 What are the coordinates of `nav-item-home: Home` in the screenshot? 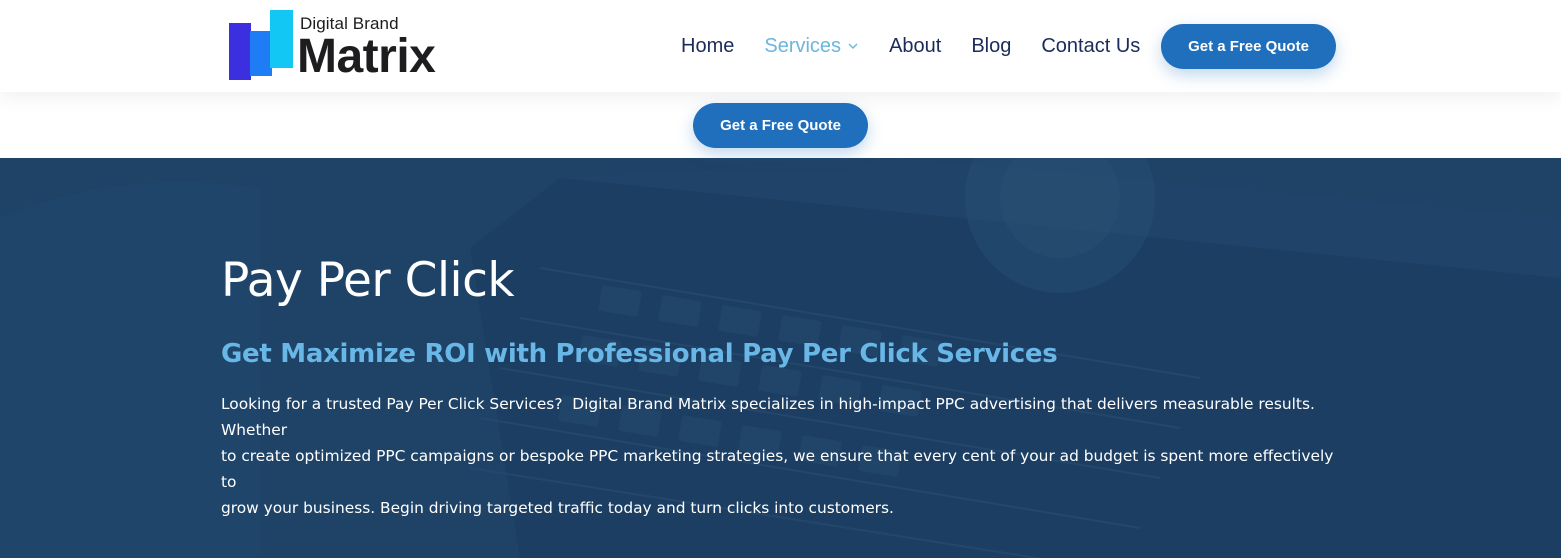 It's located at (707, 46).